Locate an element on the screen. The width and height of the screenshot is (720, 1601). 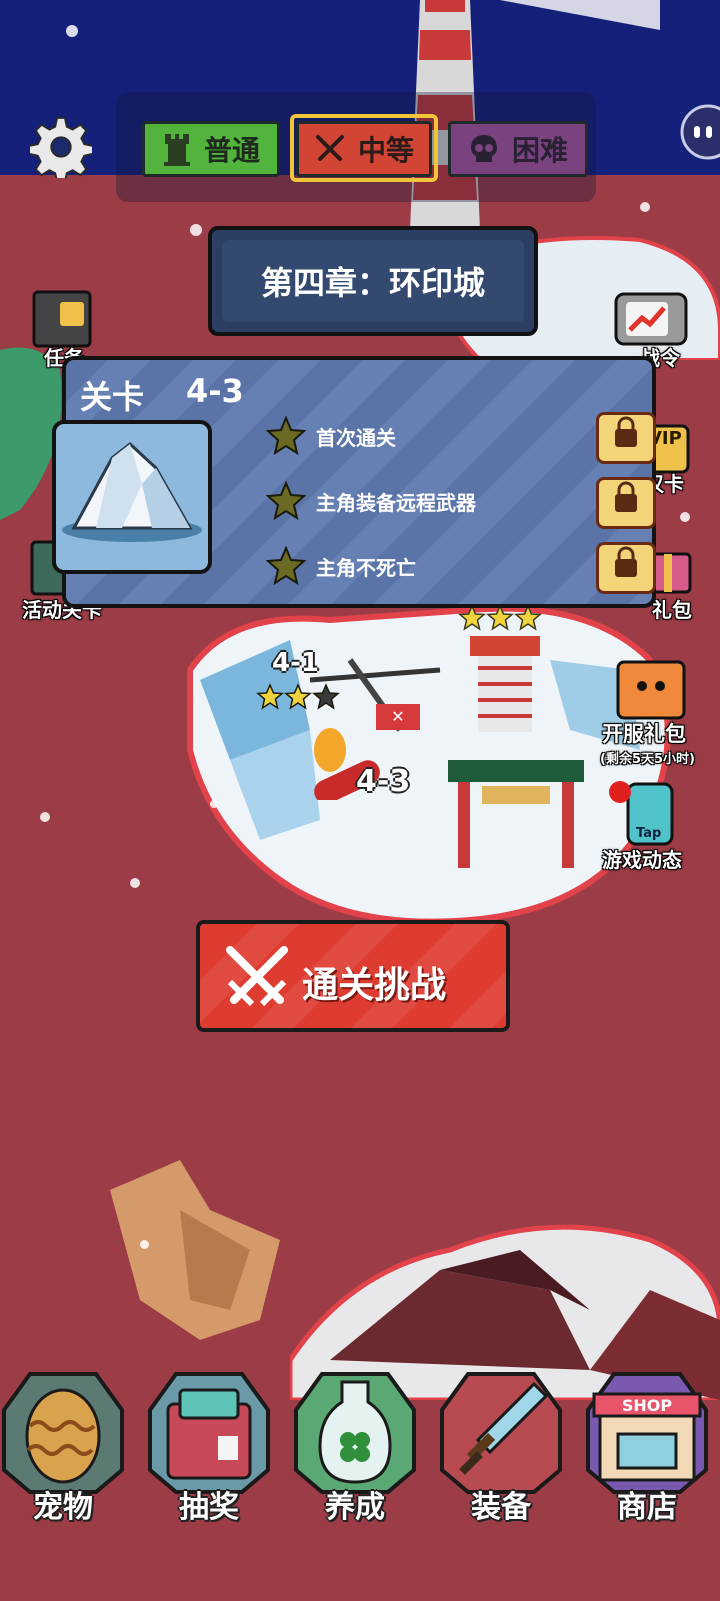
chapter-banner: 第四章：环印城 is located at coordinates (373, 281).